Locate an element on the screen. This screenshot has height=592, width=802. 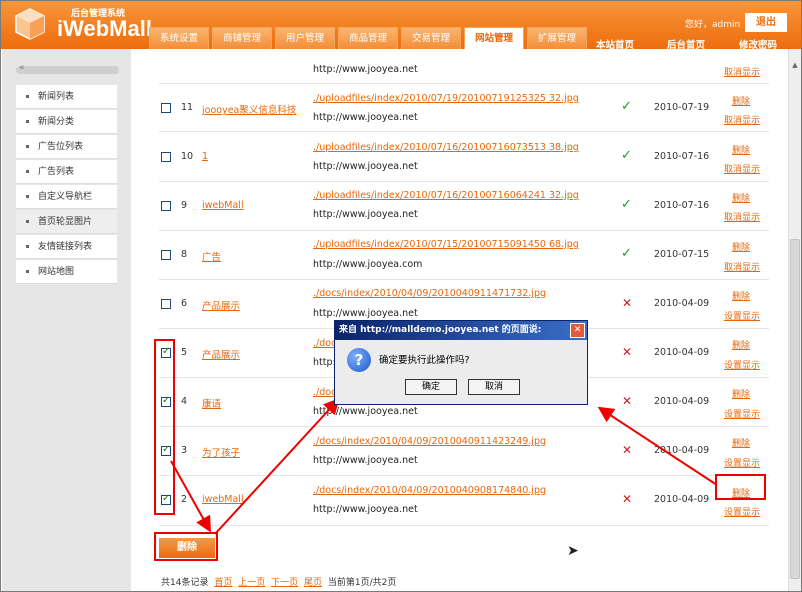
vertical-scrollbar: ▲ is located at coordinates (794, 320).